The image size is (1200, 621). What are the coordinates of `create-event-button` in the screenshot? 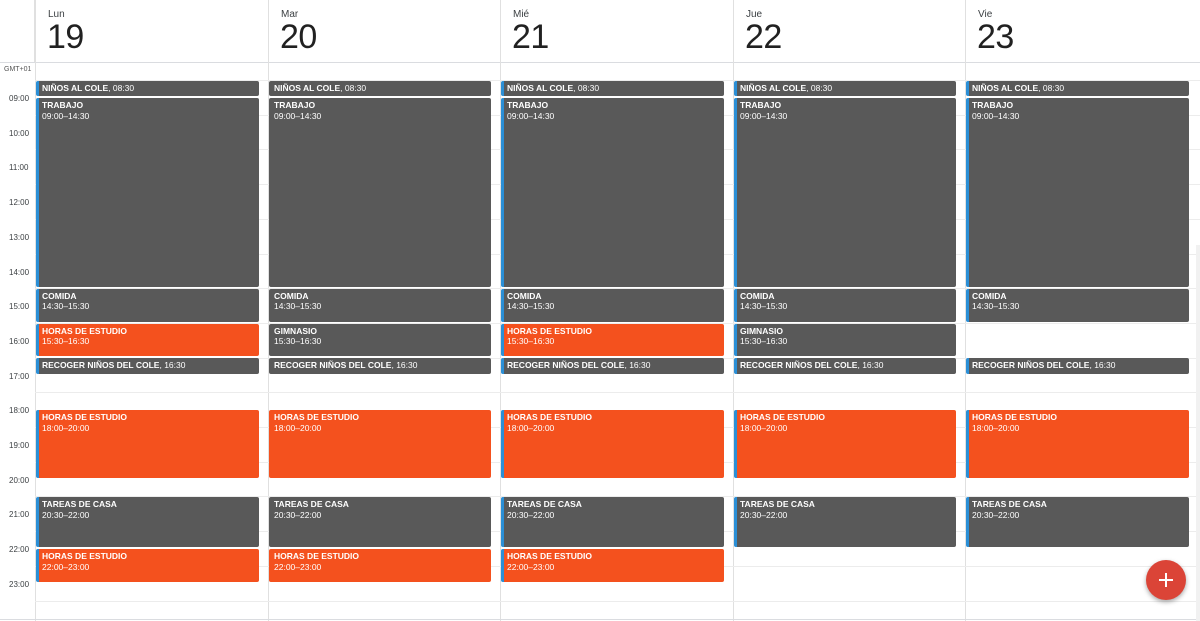 It's located at (1166, 580).